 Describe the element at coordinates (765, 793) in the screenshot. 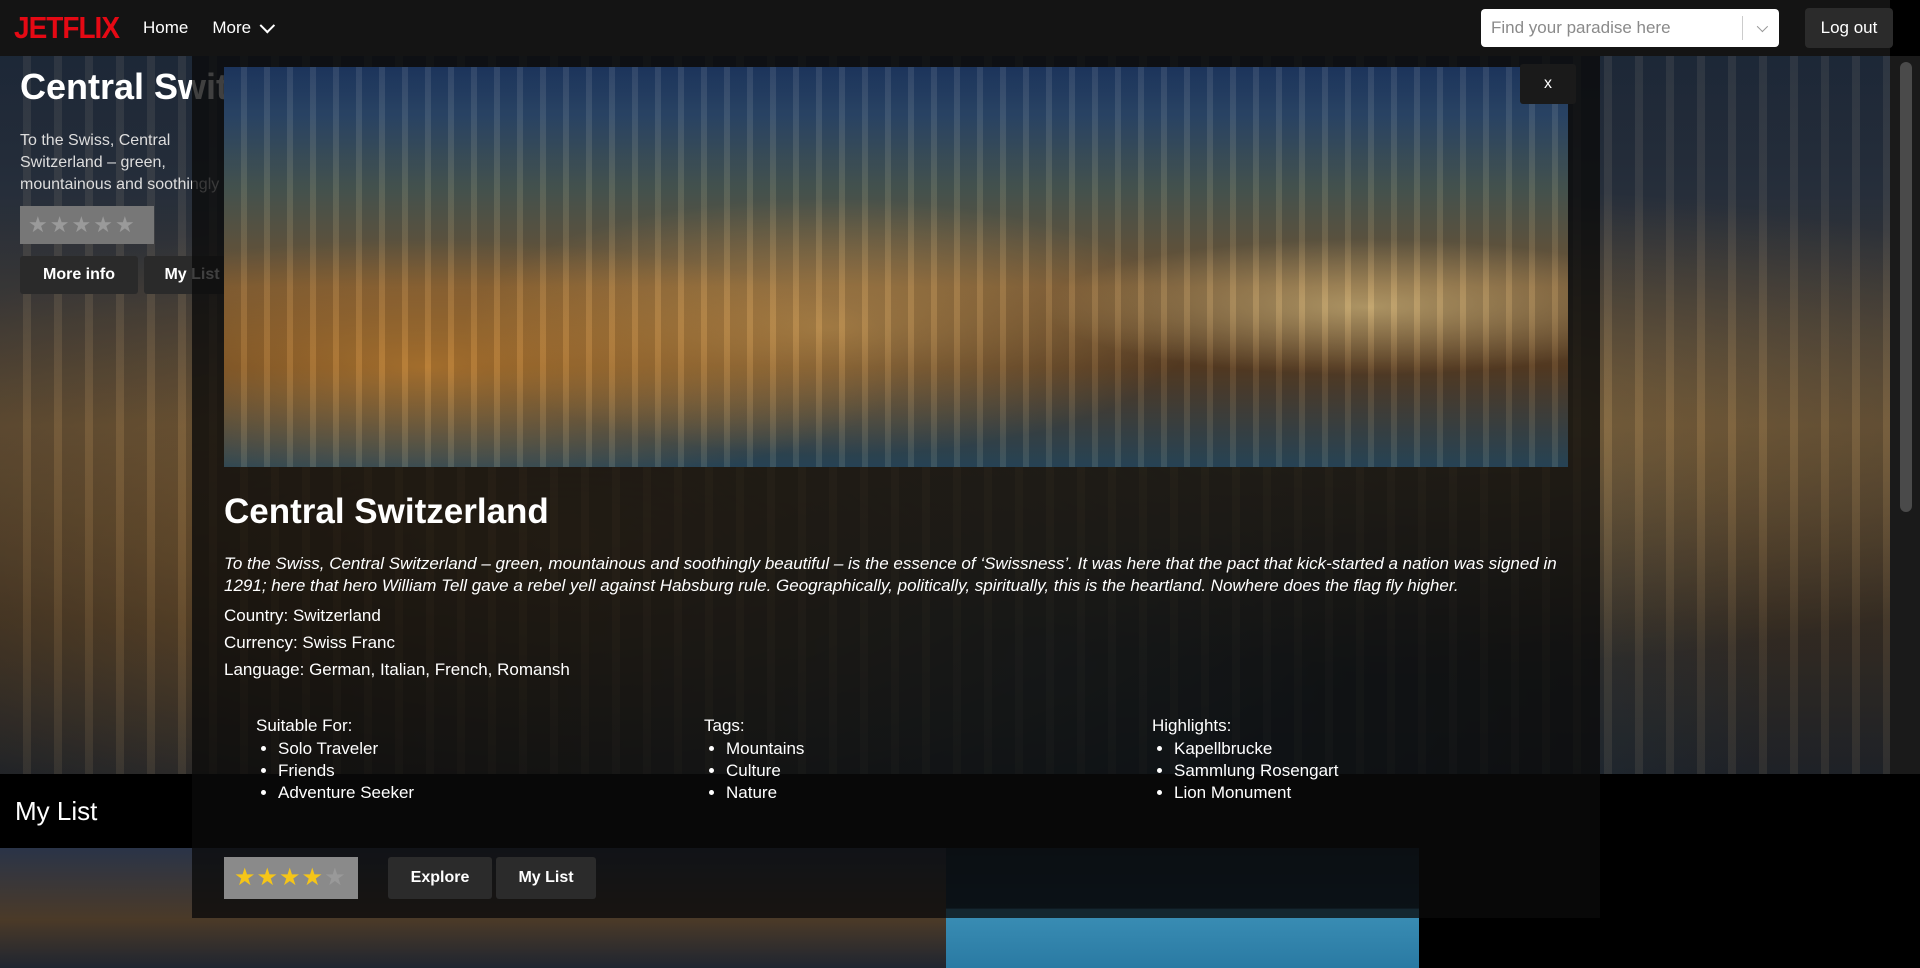

I see `tag-item: Nature` at that location.